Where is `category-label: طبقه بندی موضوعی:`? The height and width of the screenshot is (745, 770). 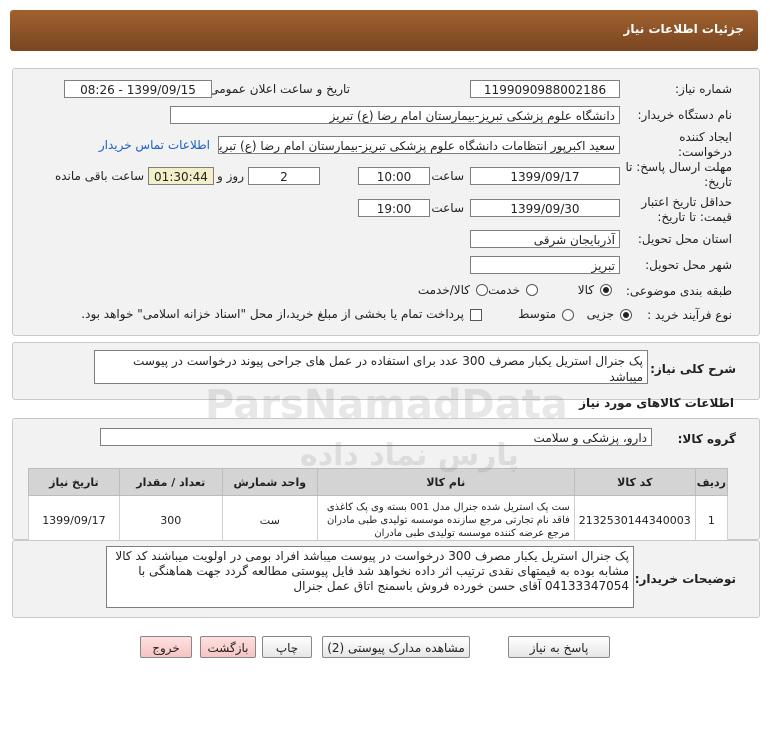 category-label: طبقه بندی موضوعی: is located at coordinates (678, 291).